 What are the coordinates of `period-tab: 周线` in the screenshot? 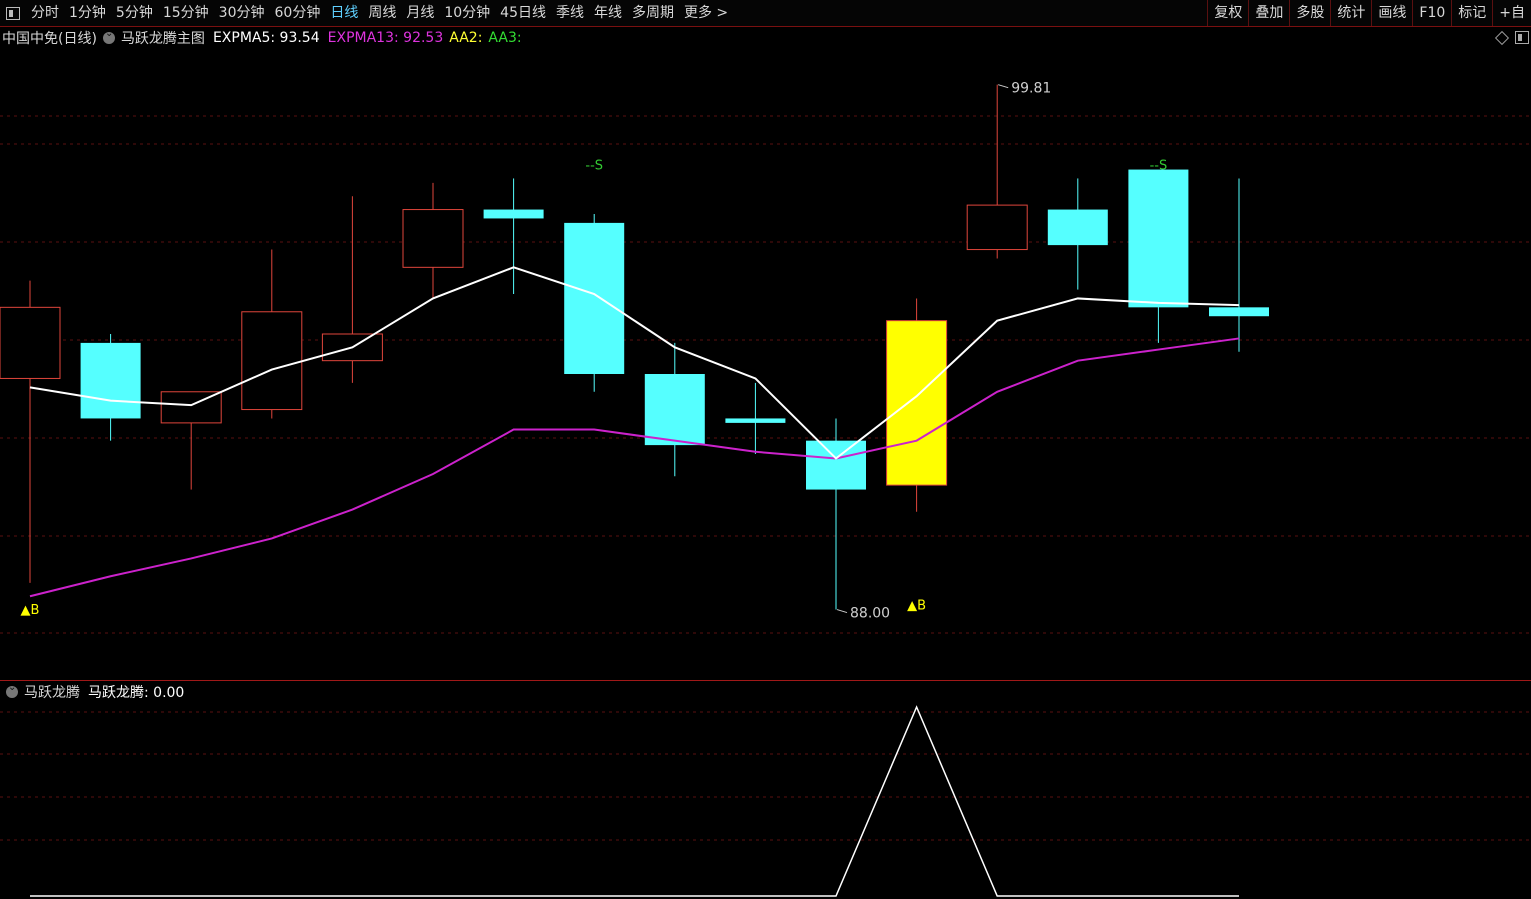 It's located at (382, 13).